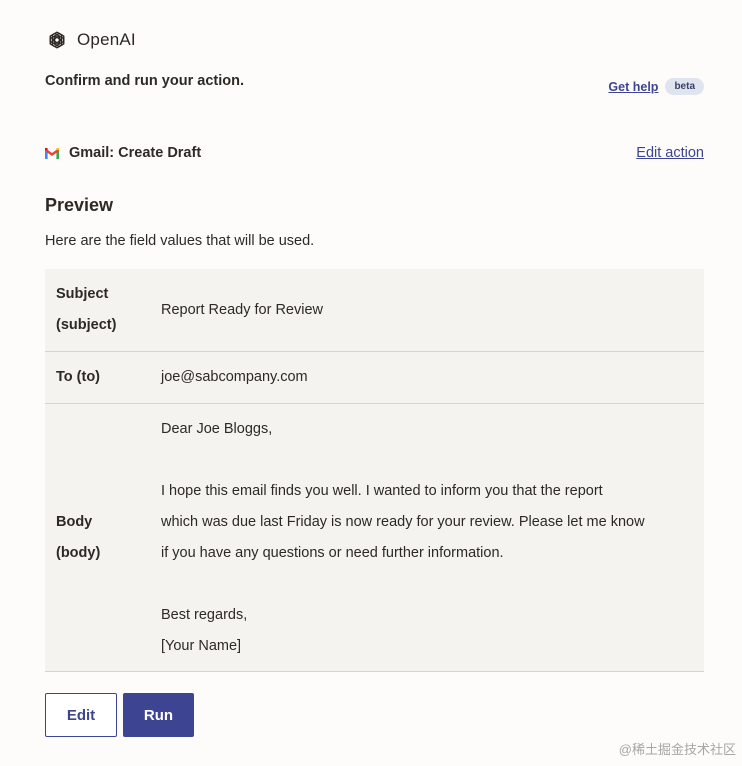 The width and height of the screenshot is (742, 766). I want to click on field-label-body: Body (body), so click(103, 538).